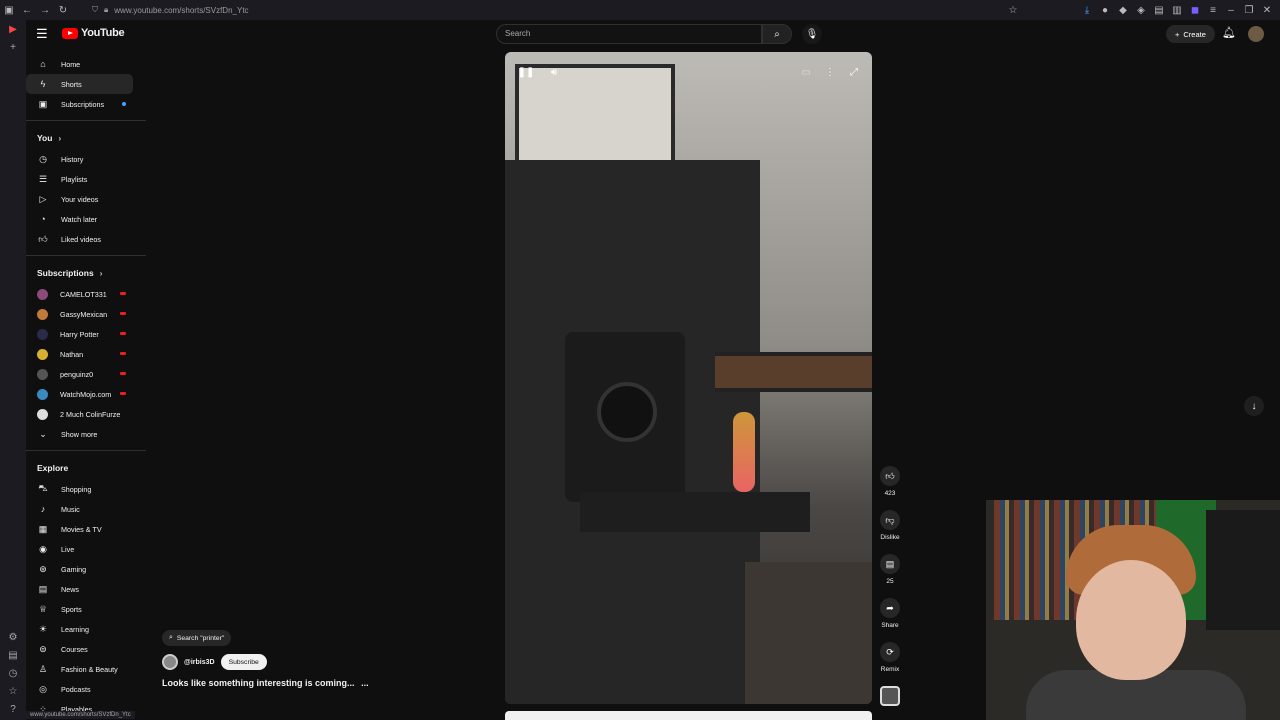  What do you see at coordinates (327, 662) in the screenshot?
I see `channel-row: @irbis3D Subscribe` at bounding box center [327, 662].